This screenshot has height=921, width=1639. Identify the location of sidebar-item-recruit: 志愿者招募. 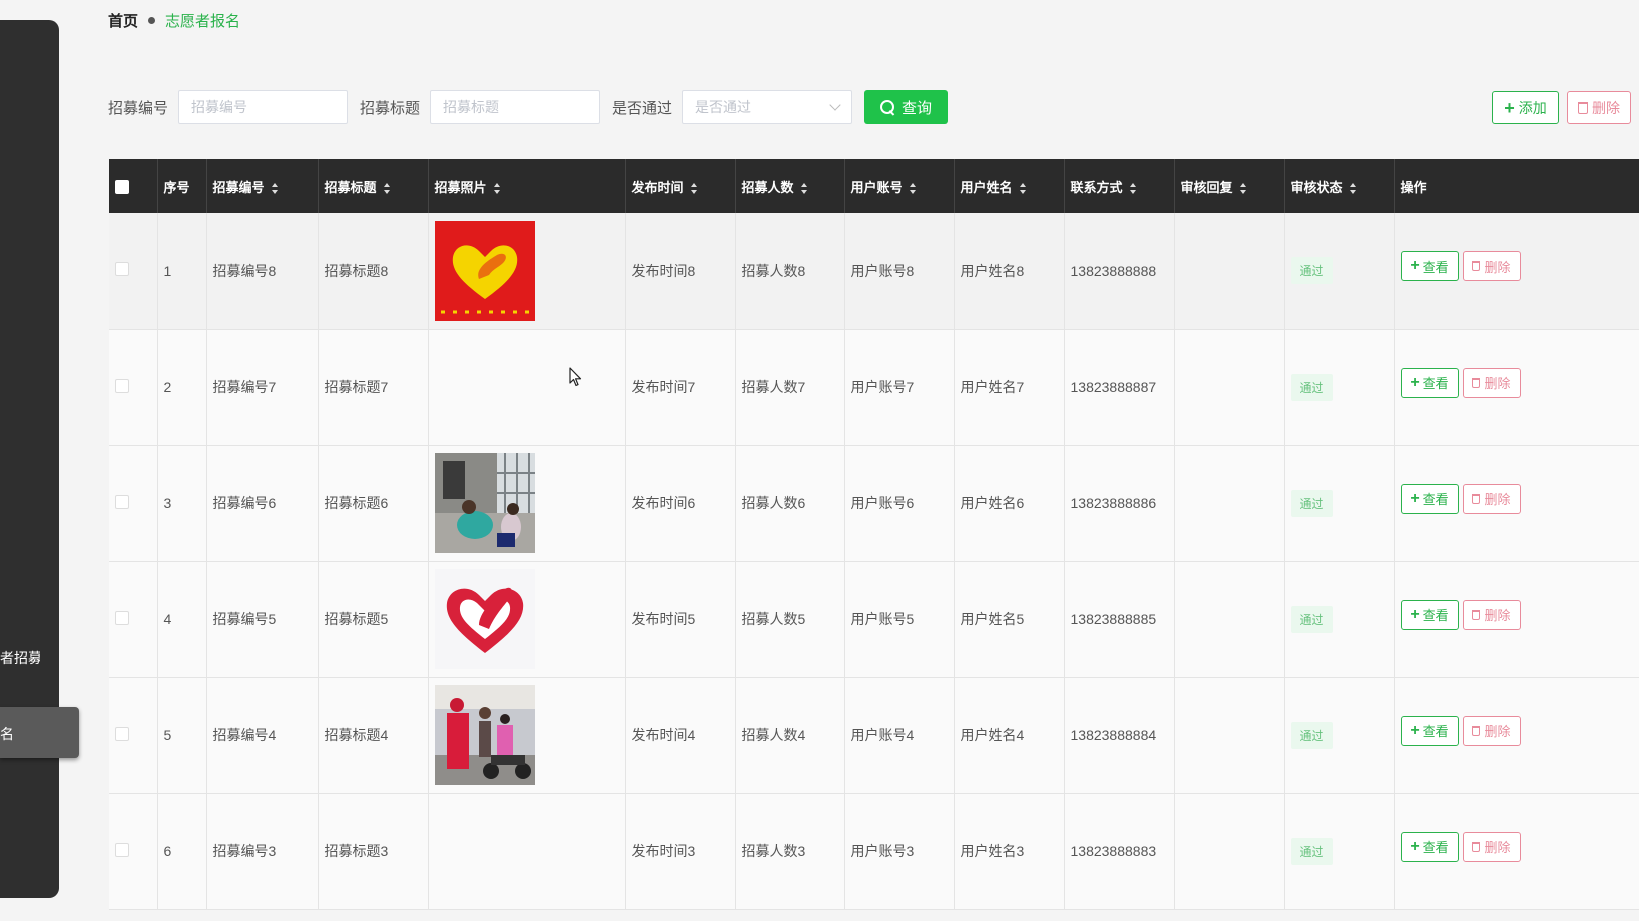
(20, 658).